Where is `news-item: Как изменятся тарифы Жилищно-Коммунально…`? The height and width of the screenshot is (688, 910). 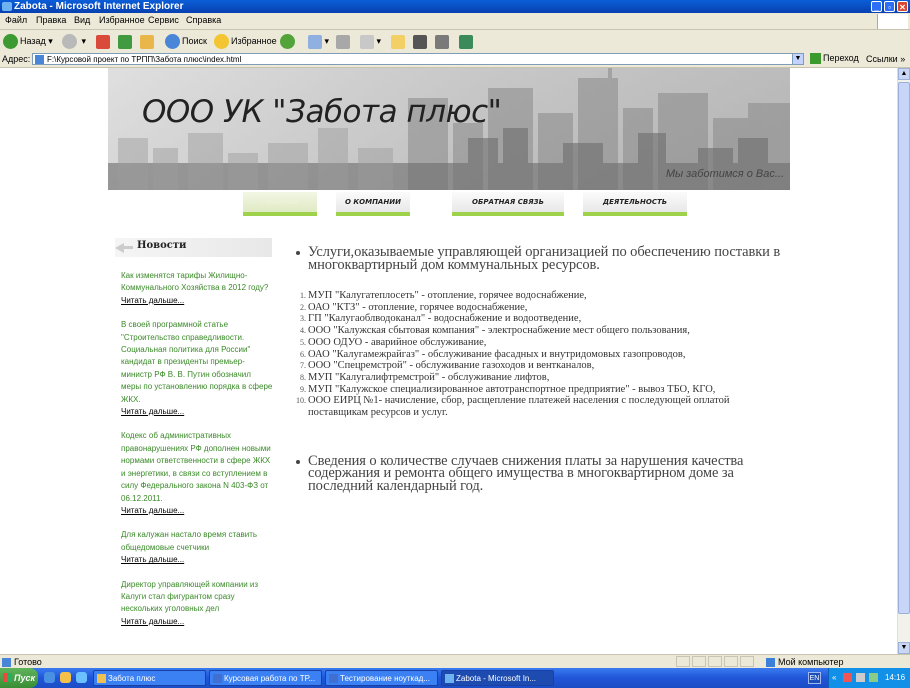 news-item: Как изменятся тарифы Жилищно-Коммунально… is located at coordinates (197, 288).